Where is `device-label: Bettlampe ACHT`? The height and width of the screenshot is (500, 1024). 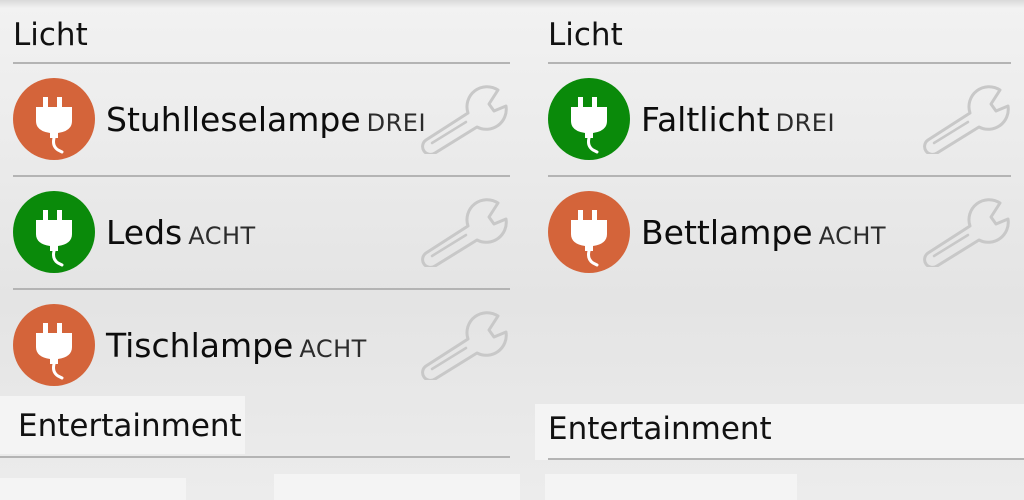
device-label: Bettlampe ACHT is located at coordinates (763, 232).